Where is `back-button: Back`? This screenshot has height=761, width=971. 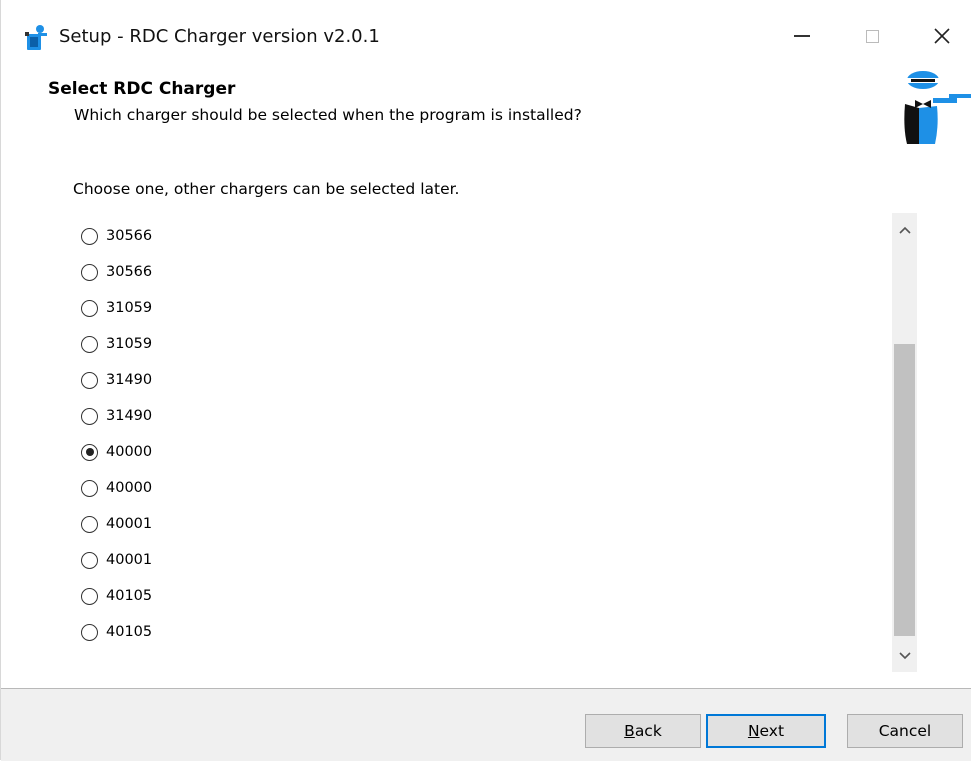
back-button: Back is located at coordinates (643, 731).